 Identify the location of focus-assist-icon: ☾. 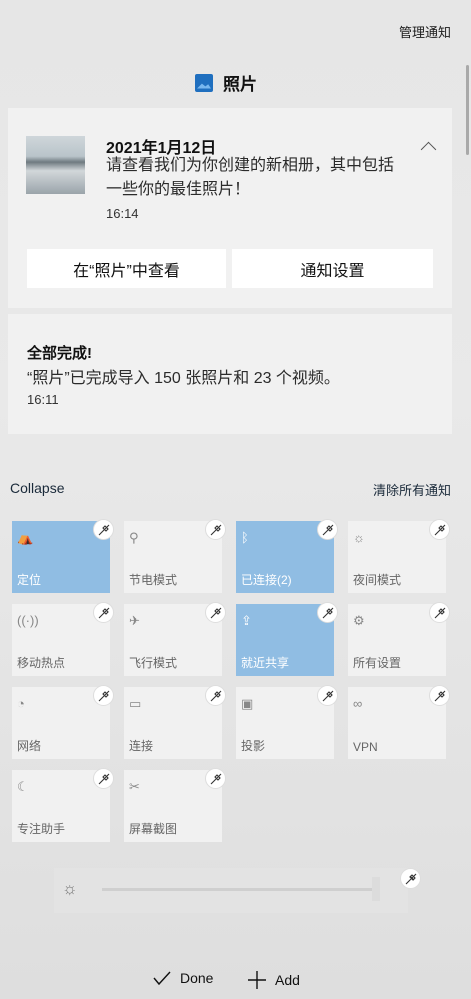
(23, 786).